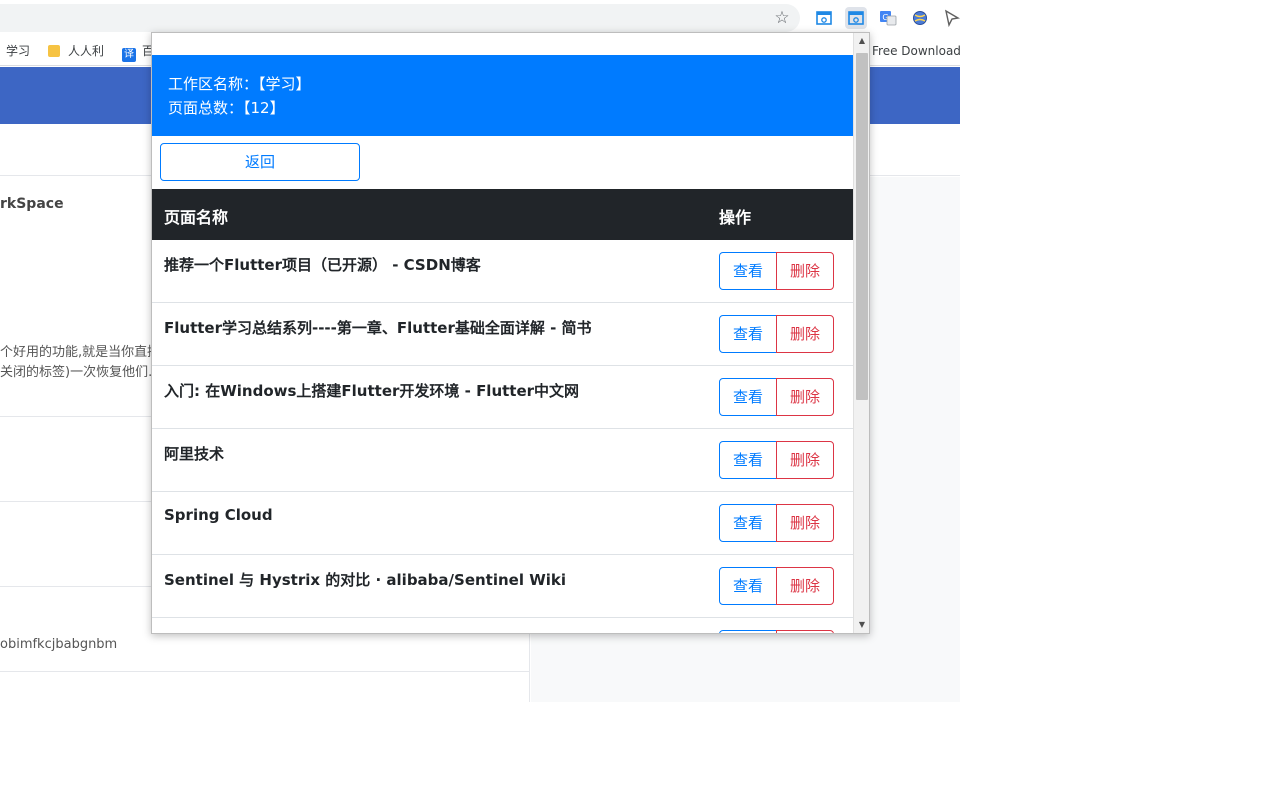 The height and width of the screenshot is (800, 1280). I want to click on toolbar: ☆ G, so click(480, 18).